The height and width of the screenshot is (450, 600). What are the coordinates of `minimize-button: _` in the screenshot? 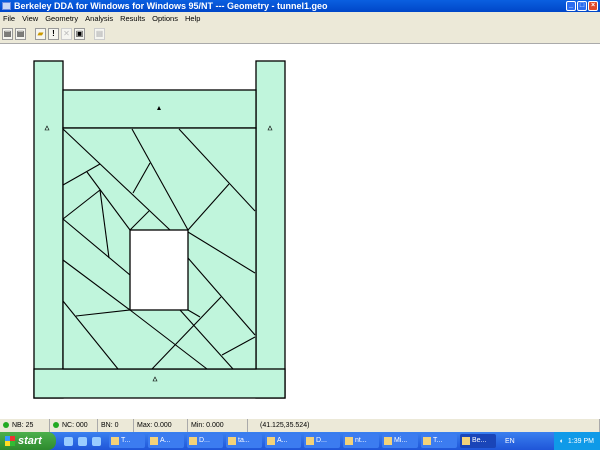 It's located at (571, 6).